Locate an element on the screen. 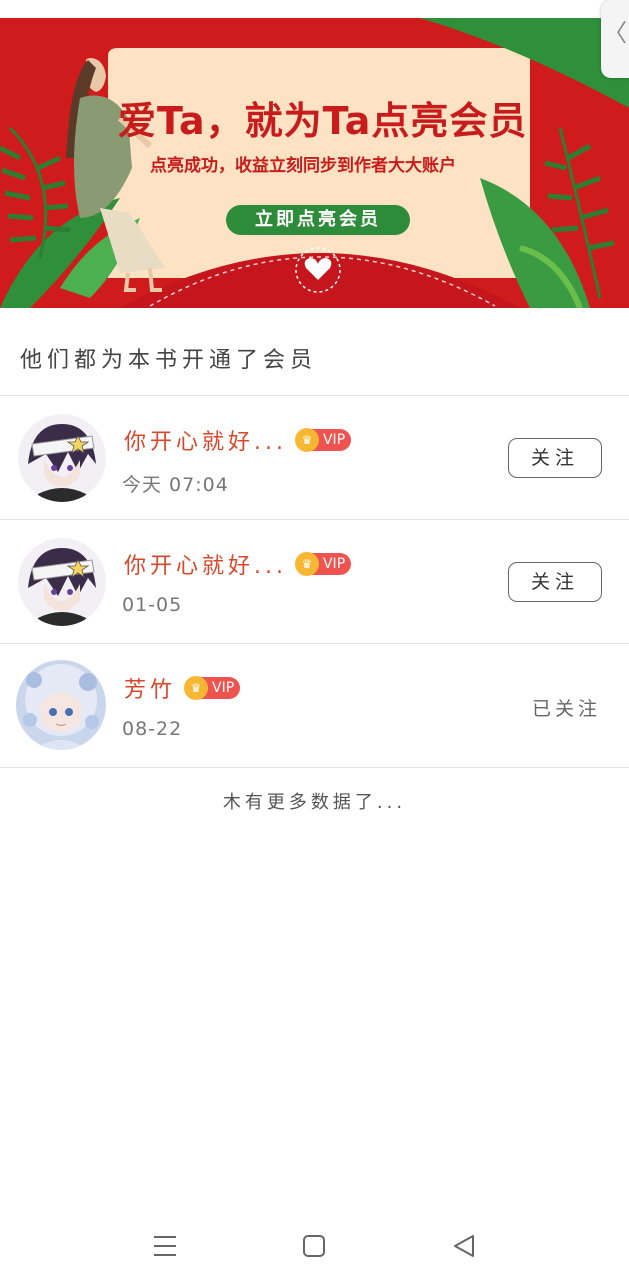 This screenshot has width=629, height=1280. section-title: 他们都为本书开通了会员 is located at coordinates (169, 360).